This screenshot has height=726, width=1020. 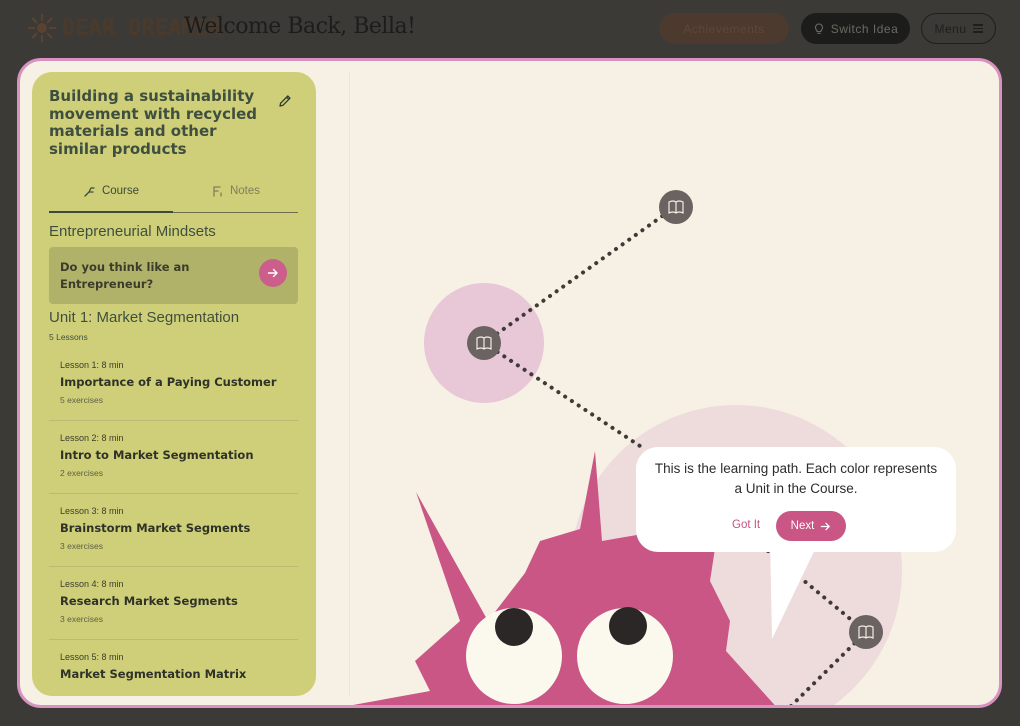 I want to click on lesson-title: Market Segmentation Matrix, so click(x=153, y=674).